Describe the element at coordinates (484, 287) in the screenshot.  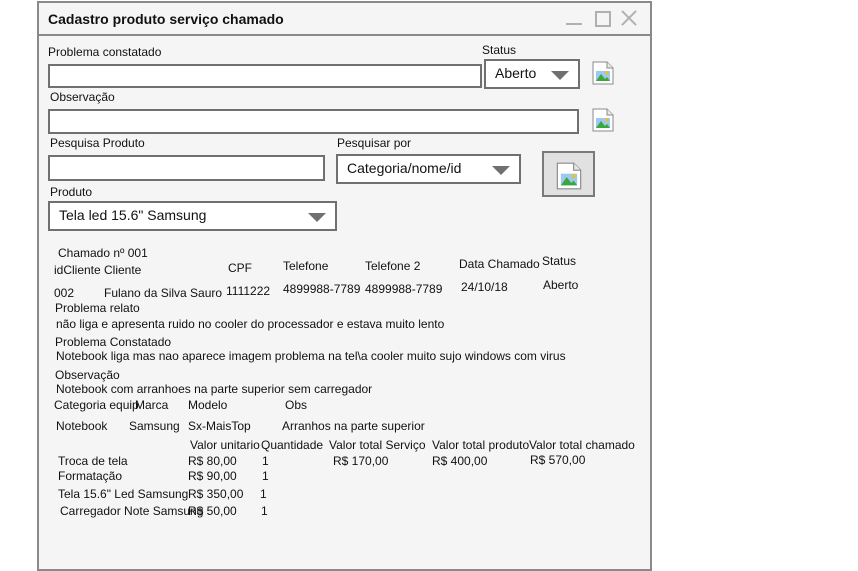
I see `row-data-chamado: 24/10/18` at that location.